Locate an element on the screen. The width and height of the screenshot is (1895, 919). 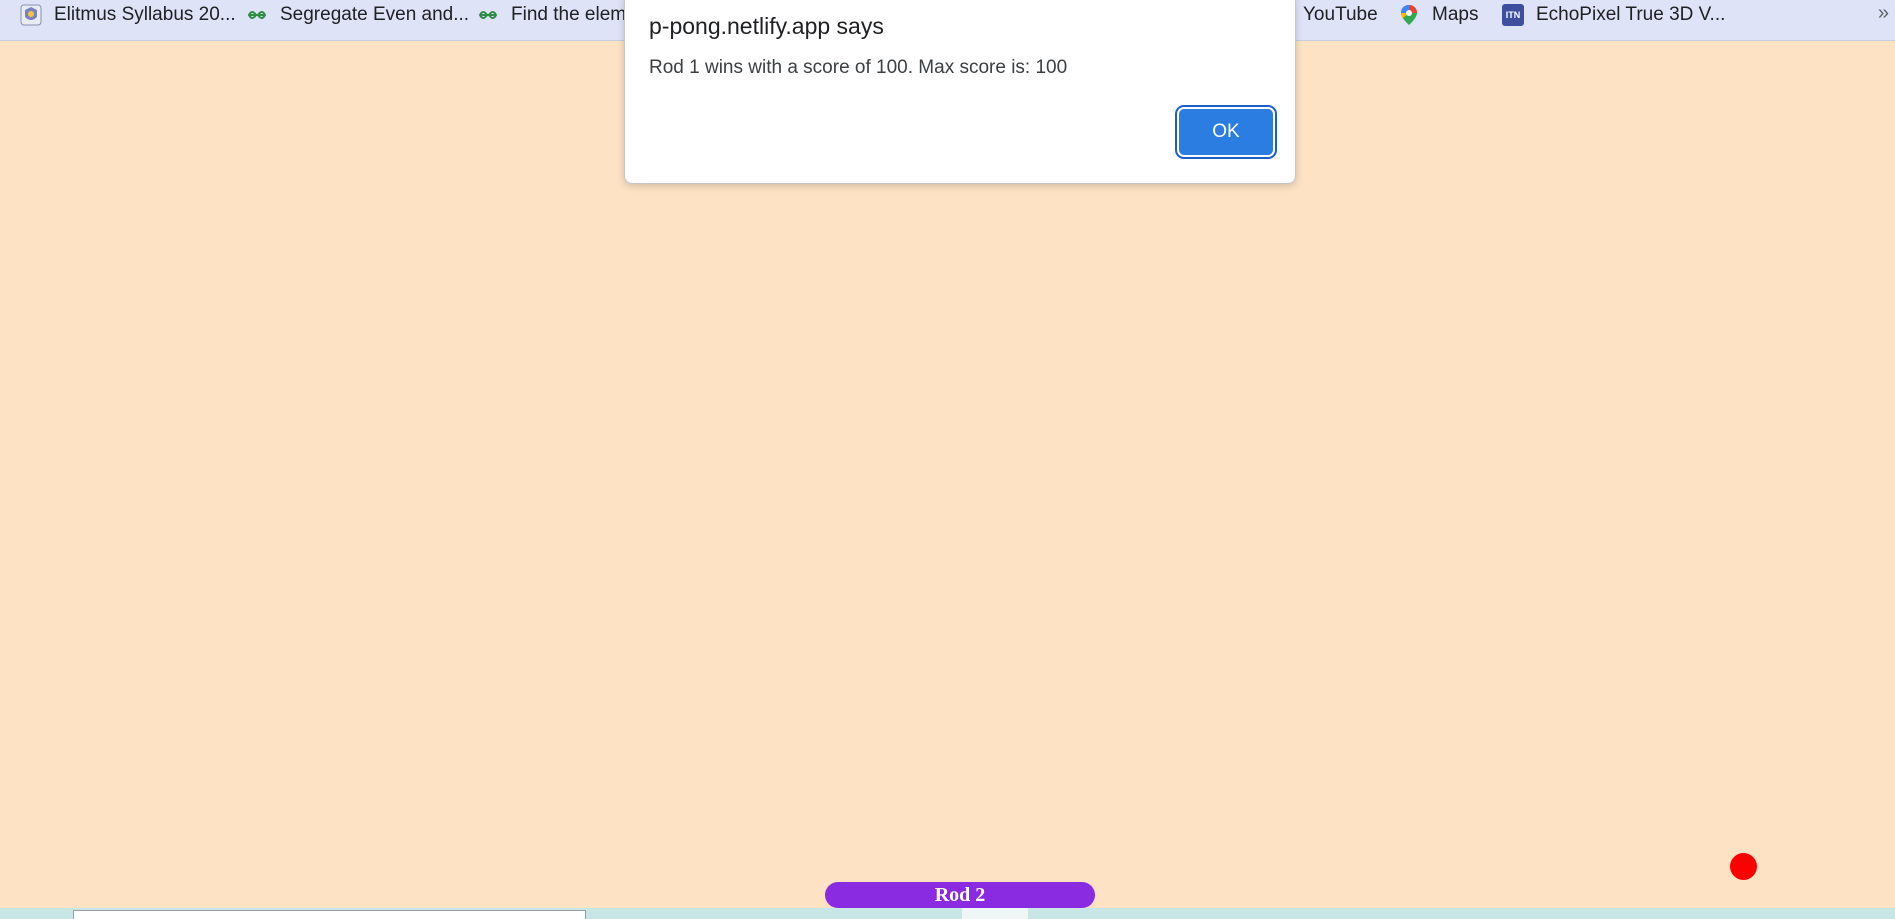
bookmark-find-element: Find the eleme is located at coordinates (557, 14).